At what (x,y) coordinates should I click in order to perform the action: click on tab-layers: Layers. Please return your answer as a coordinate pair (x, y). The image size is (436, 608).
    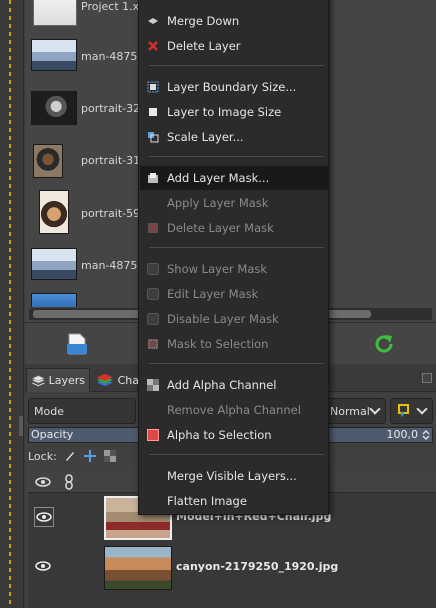
    Looking at the image, I should click on (58, 380).